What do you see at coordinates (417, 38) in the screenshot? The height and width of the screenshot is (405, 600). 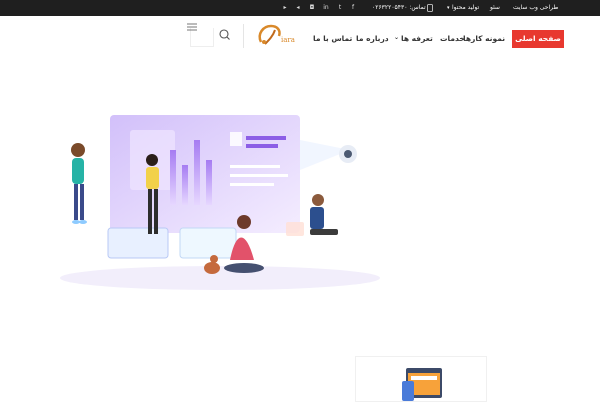 I see `nav-pricing: تعرفه ها` at bounding box center [417, 38].